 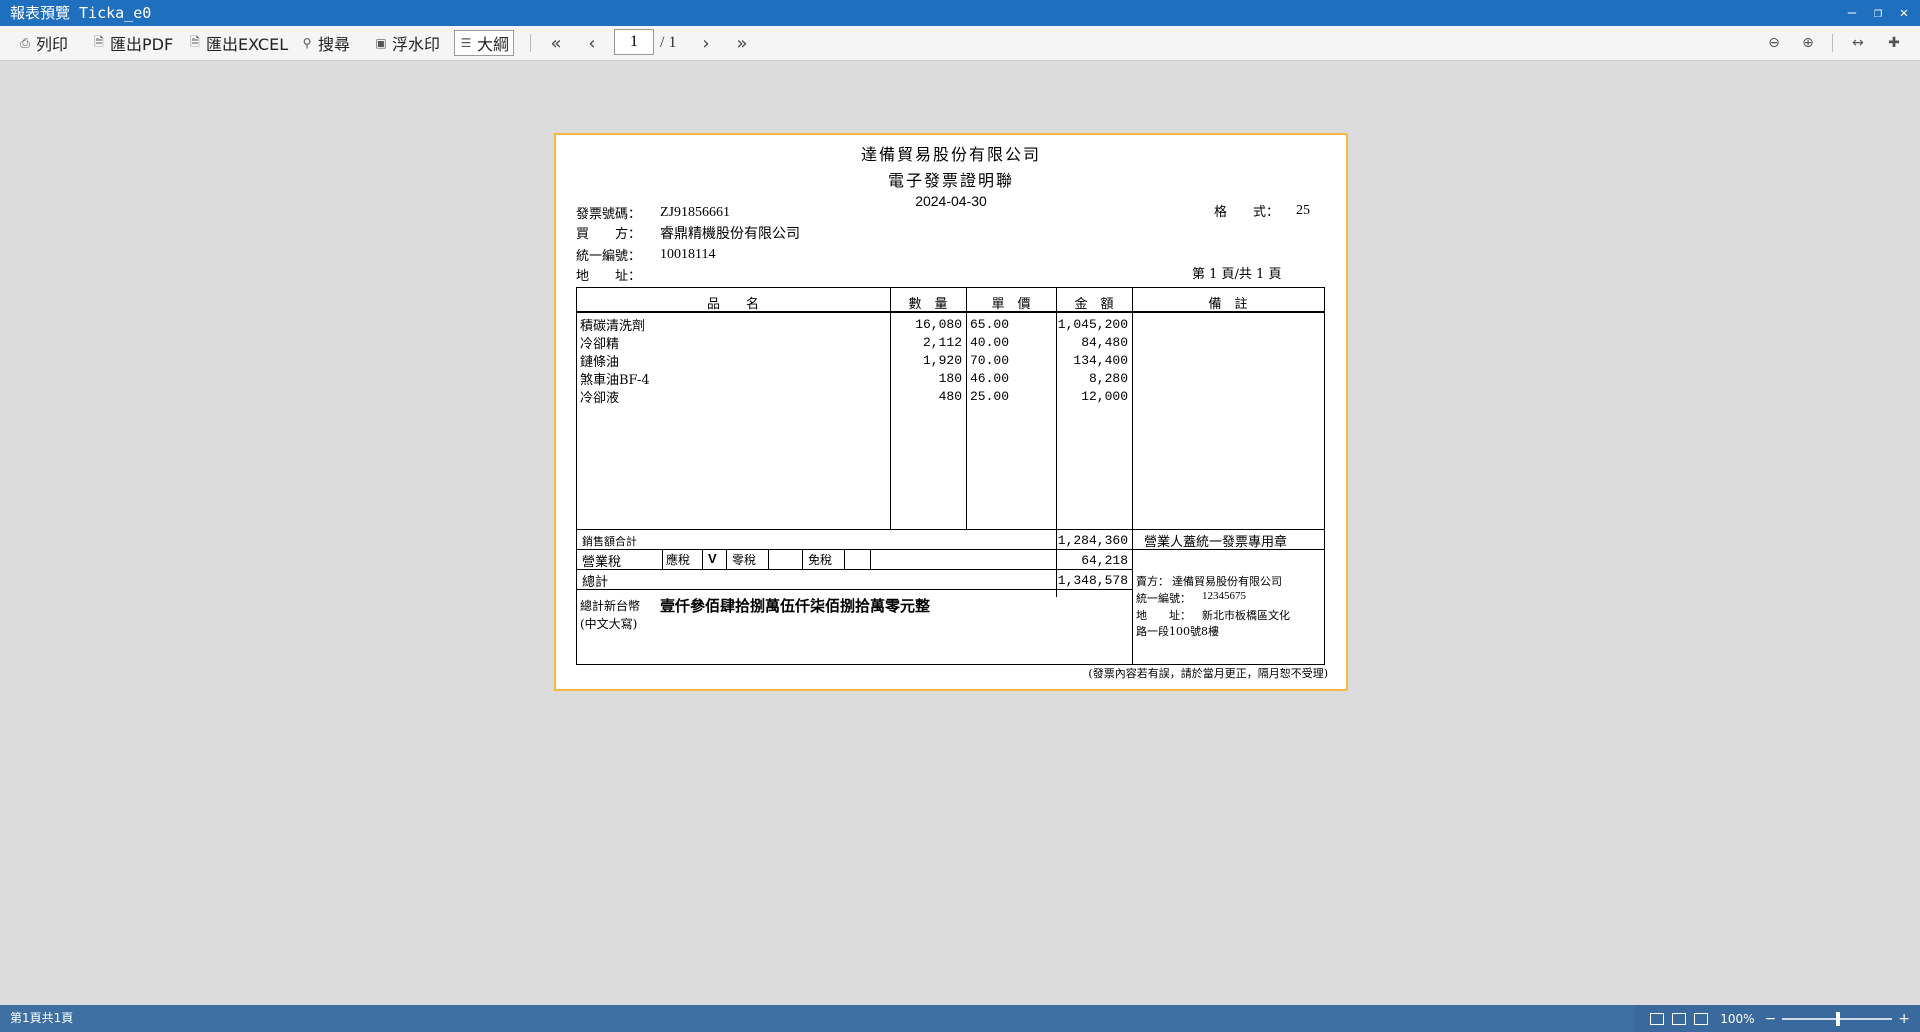 I want to click on pdf-file-icon: 🗎, so click(x=99, y=41).